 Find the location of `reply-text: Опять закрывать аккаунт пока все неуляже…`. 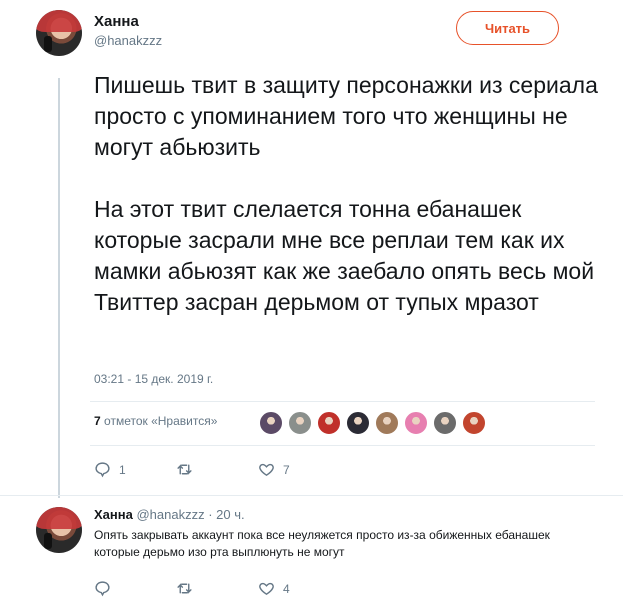

reply-text: Опять закрывать аккаунт пока все неуляже… is located at coordinates (322, 543).